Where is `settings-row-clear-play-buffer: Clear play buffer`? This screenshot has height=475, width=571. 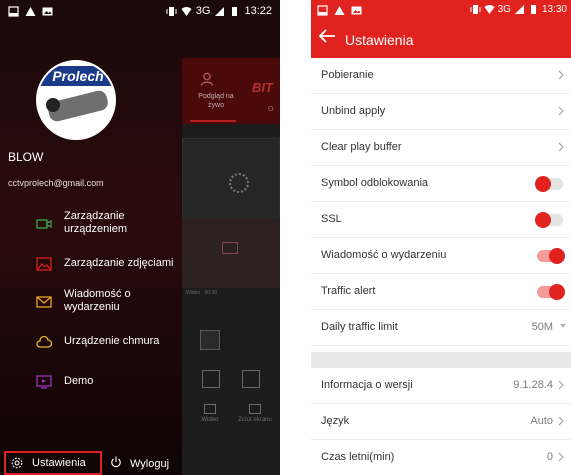
settings-row-clear-play-buffer: Clear play buffer is located at coordinates (441, 148).